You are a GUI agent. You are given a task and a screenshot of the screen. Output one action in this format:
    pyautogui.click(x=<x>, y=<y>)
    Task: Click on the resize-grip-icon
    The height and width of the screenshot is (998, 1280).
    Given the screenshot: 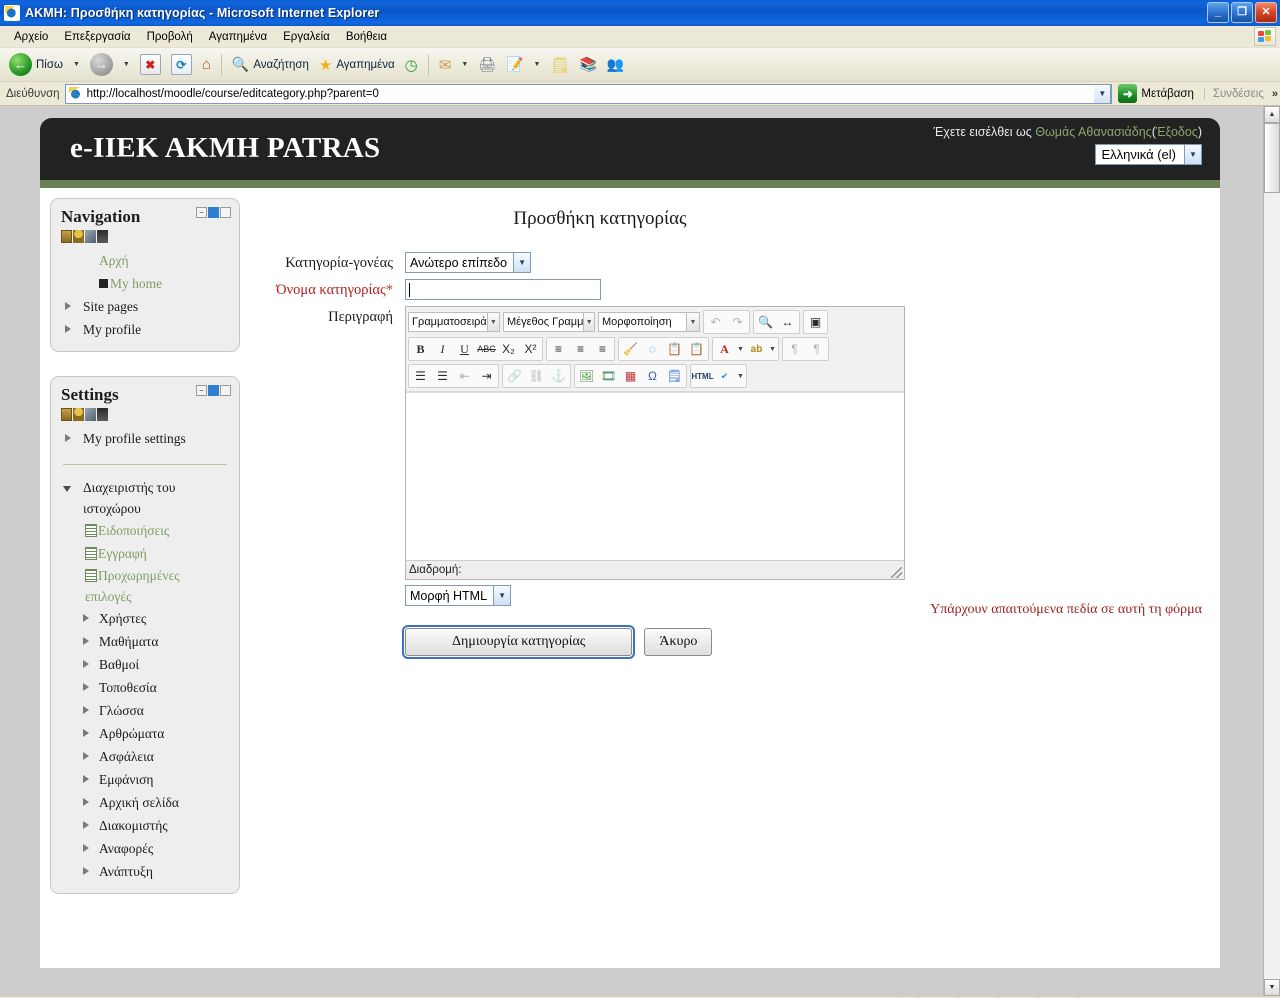 What is the action you would take?
    pyautogui.click(x=896, y=572)
    